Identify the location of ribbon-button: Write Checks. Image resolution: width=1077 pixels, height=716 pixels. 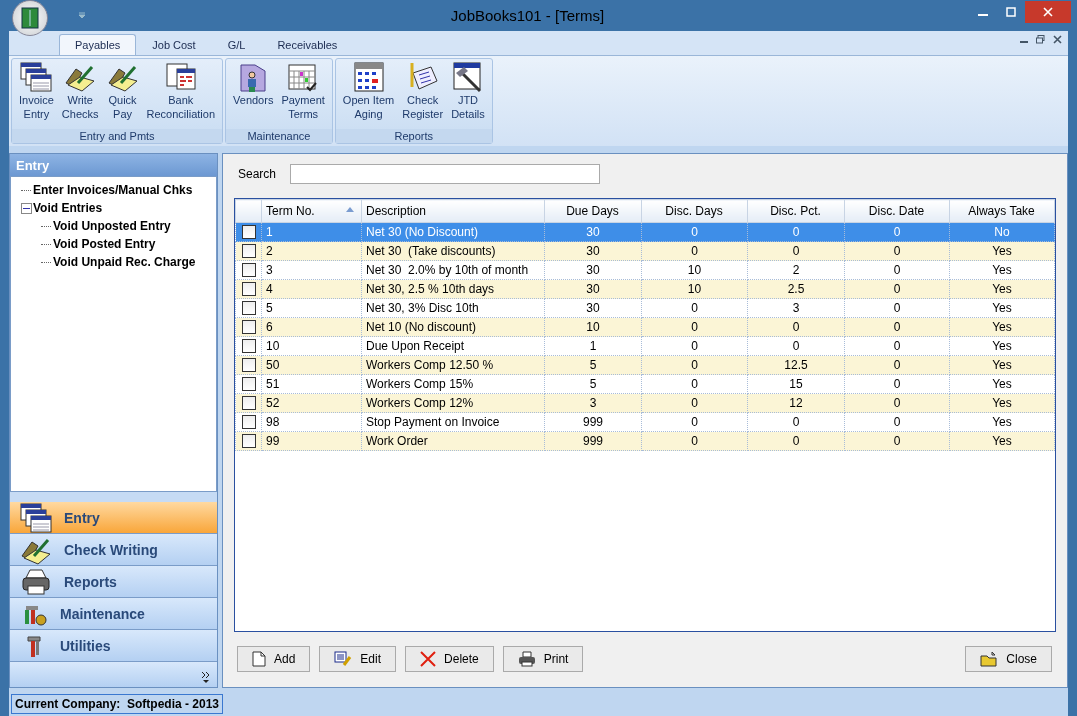
(80, 95).